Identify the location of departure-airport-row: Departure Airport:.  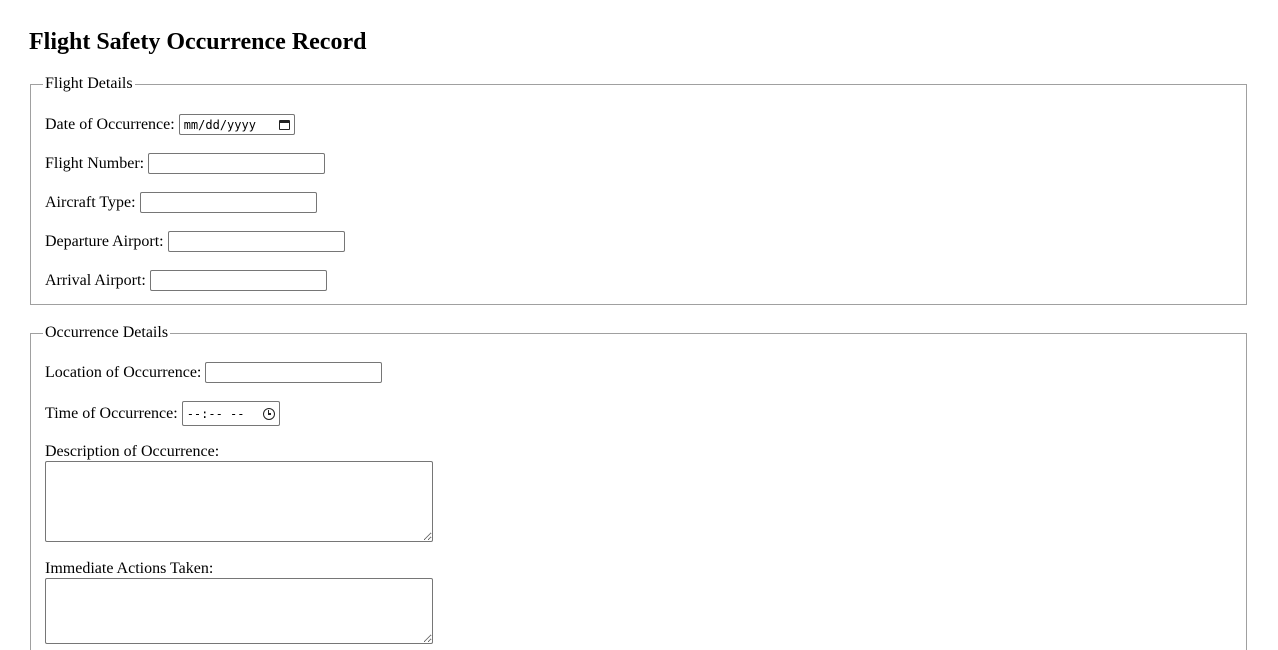
(195, 241).